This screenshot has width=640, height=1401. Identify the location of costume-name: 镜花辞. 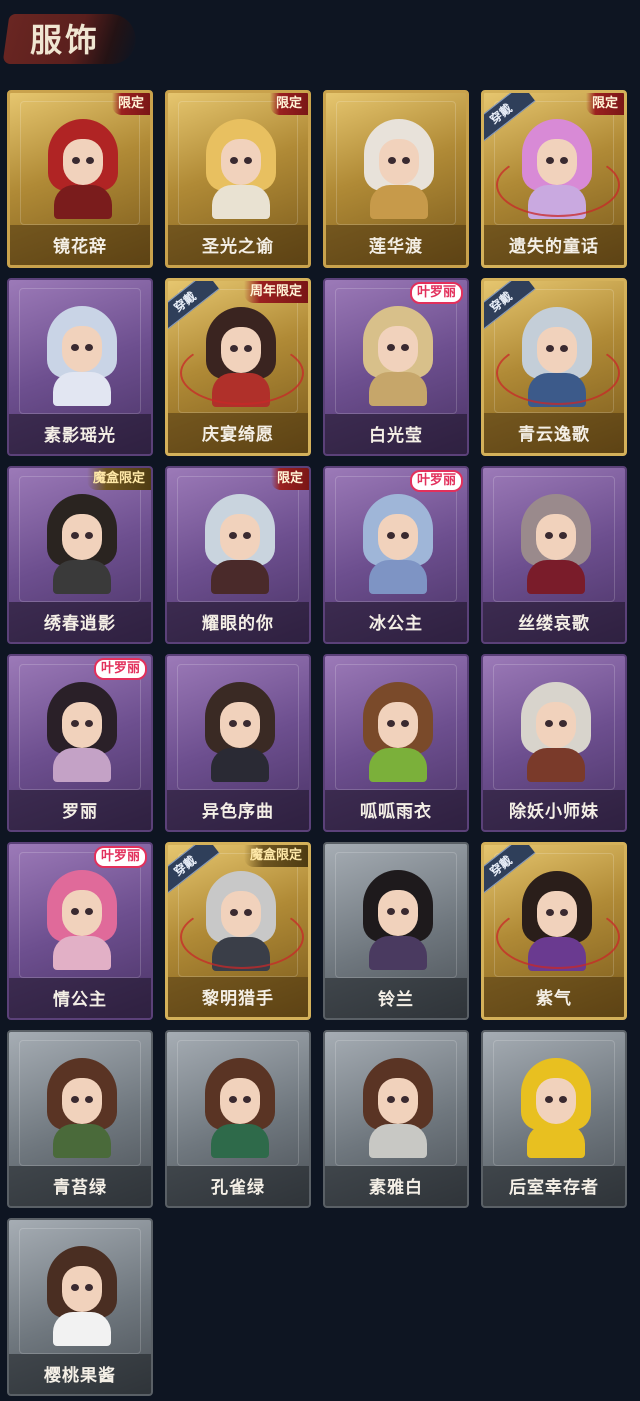
(80, 247).